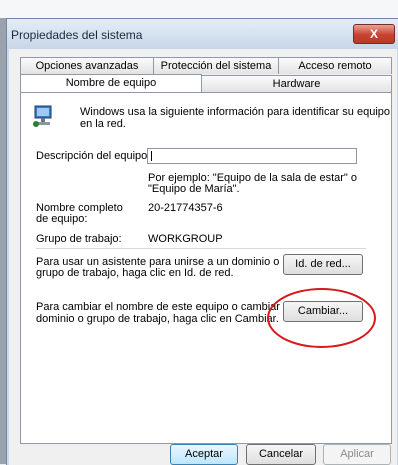 The height and width of the screenshot is (465, 398). I want to click on tab-label: Hardware, so click(296, 84).